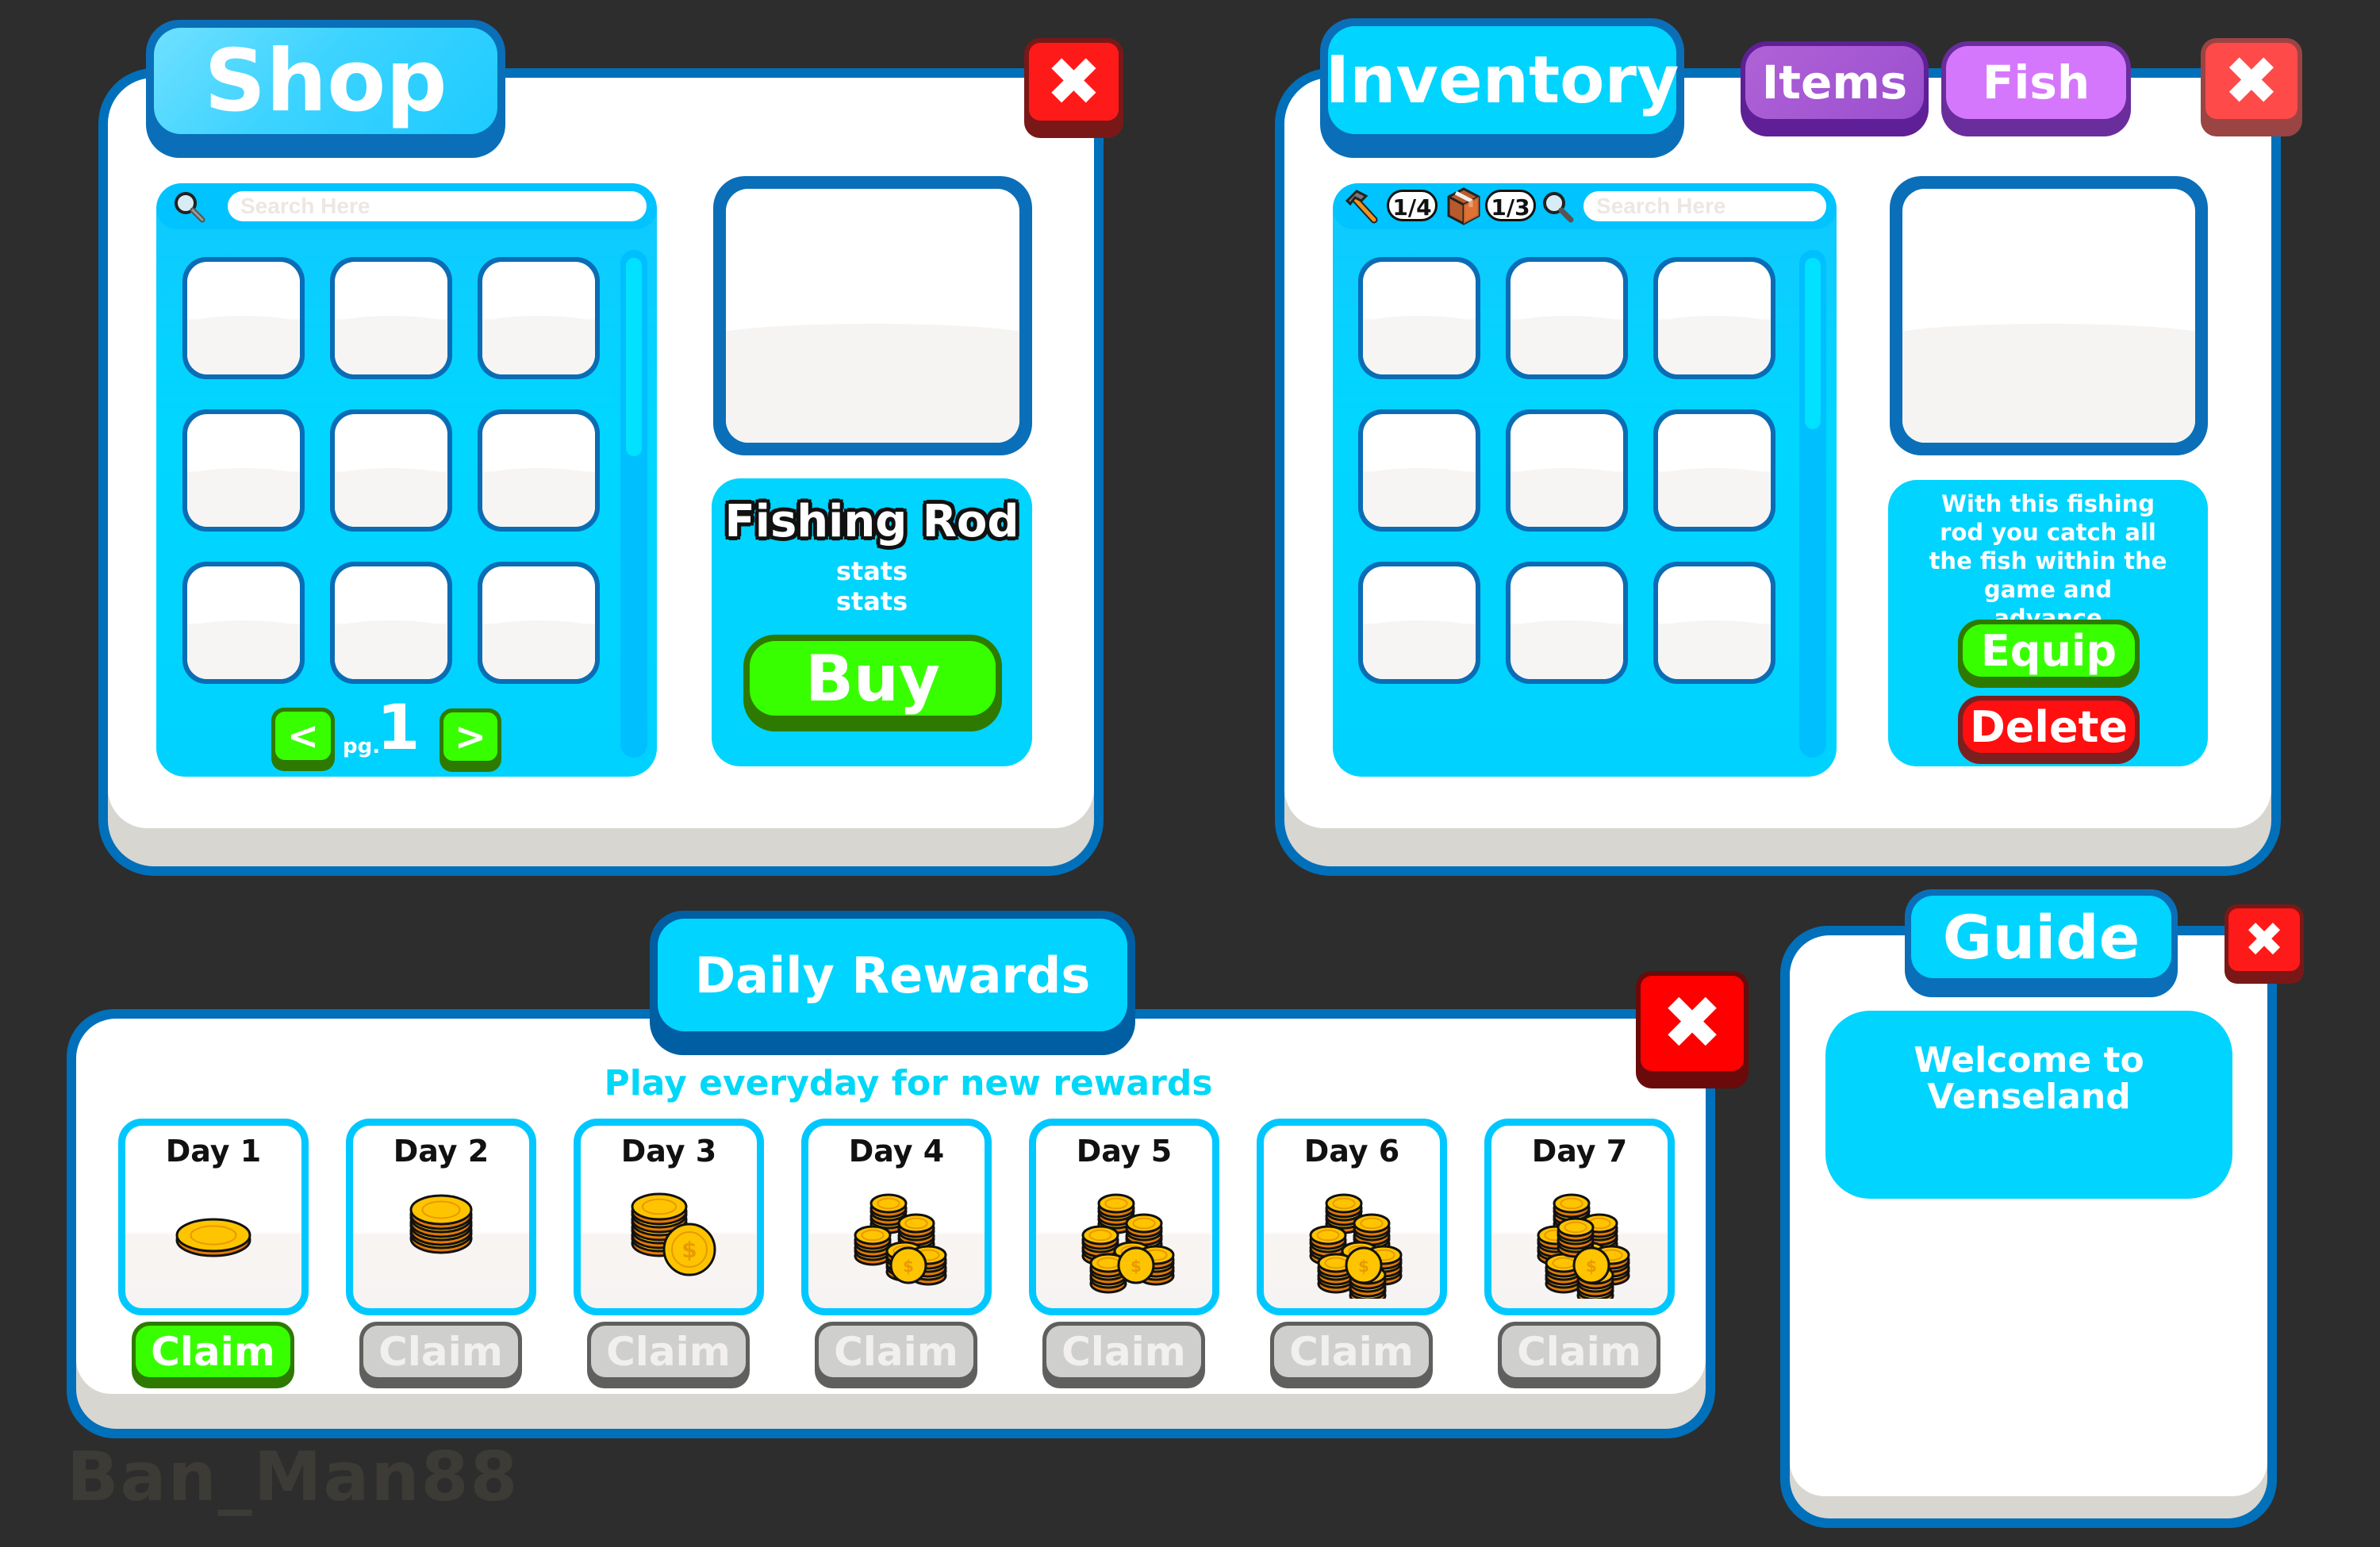 This screenshot has height=1547, width=2380. What do you see at coordinates (213, 1239) in the screenshot?
I see `single-coin-icon` at bounding box center [213, 1239].